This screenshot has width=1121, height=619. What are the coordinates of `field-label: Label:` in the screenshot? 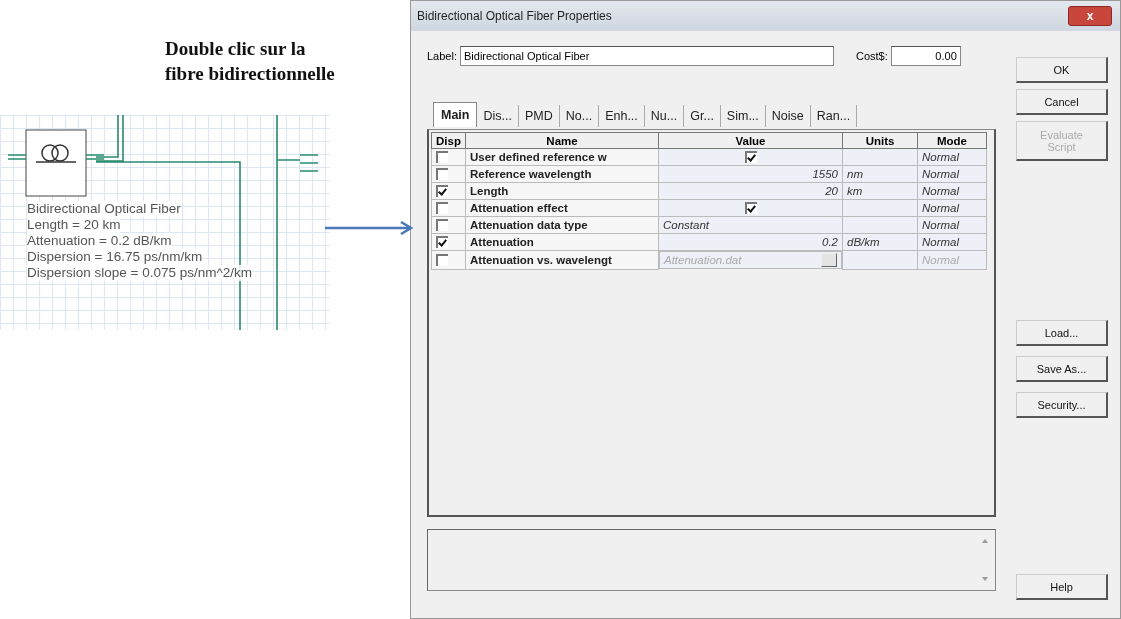 It's located at (442, 56).